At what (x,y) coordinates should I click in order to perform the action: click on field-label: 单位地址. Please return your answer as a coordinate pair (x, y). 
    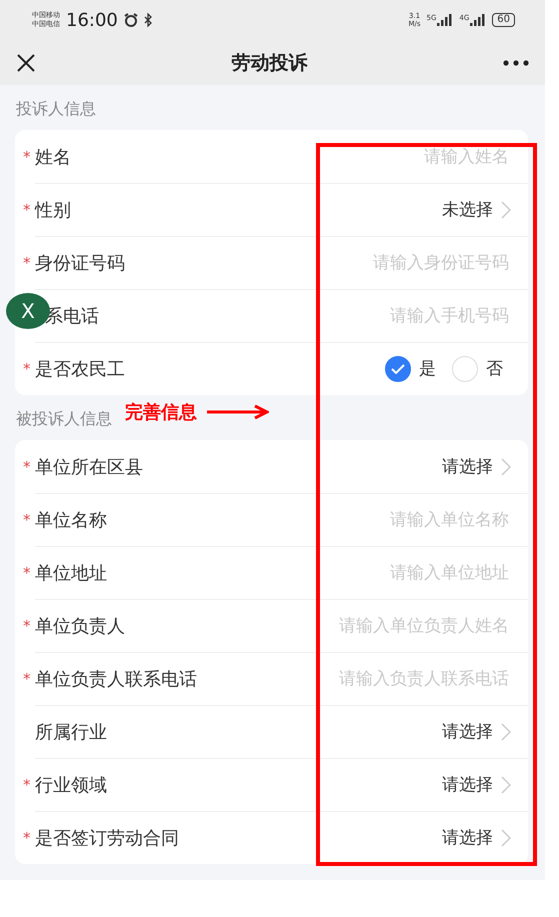
    Looking at the image, I should click on (71, 573).